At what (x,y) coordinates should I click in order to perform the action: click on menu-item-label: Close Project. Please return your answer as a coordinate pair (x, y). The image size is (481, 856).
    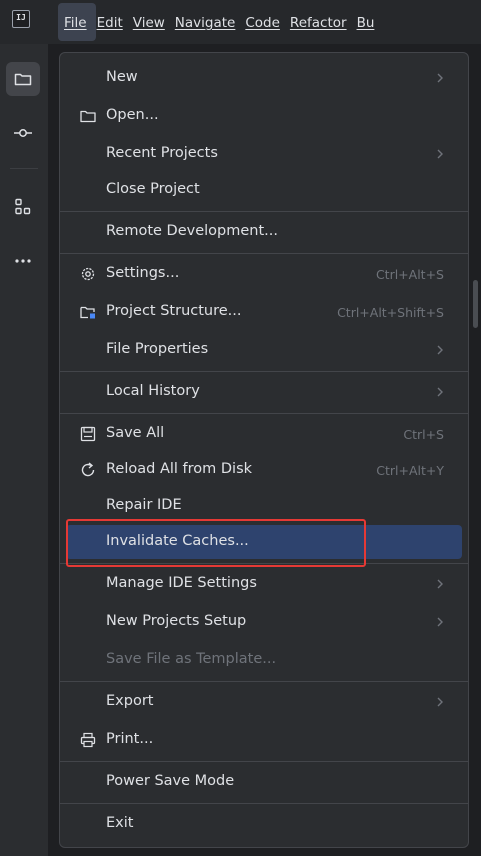
    Looking at the image, I should click on (153, 189).